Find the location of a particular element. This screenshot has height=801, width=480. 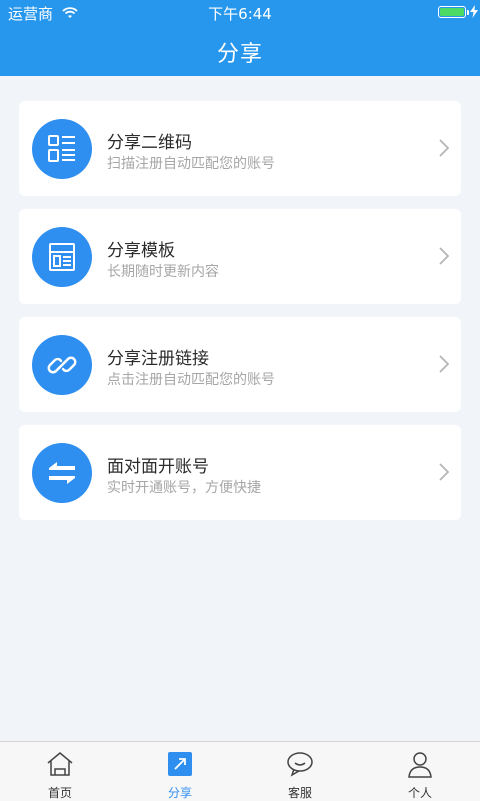

tab-share: 分享 is located at coordinates (180, 771).